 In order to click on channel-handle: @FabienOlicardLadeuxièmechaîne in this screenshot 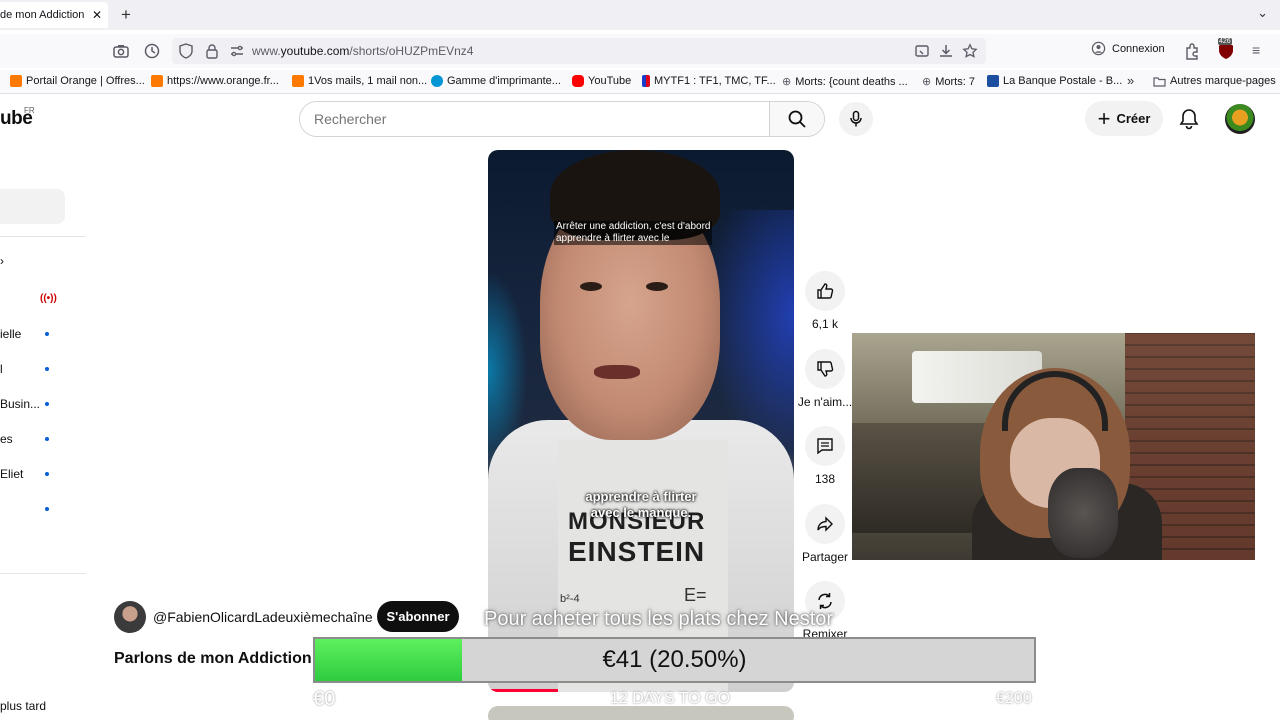, I will do `click(263, 617)`.